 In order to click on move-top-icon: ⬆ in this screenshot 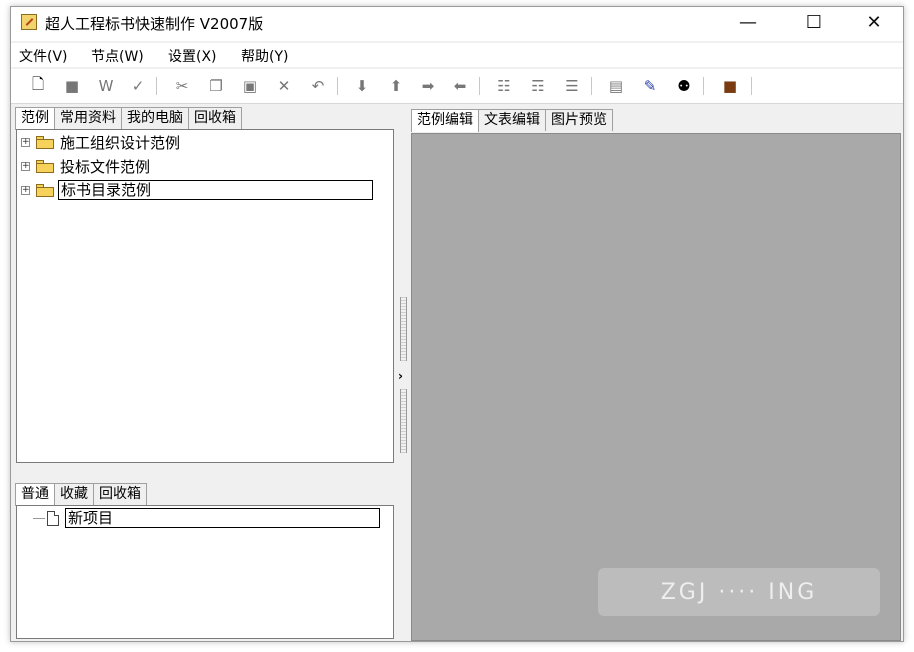, I will do `click(396, 86)`.